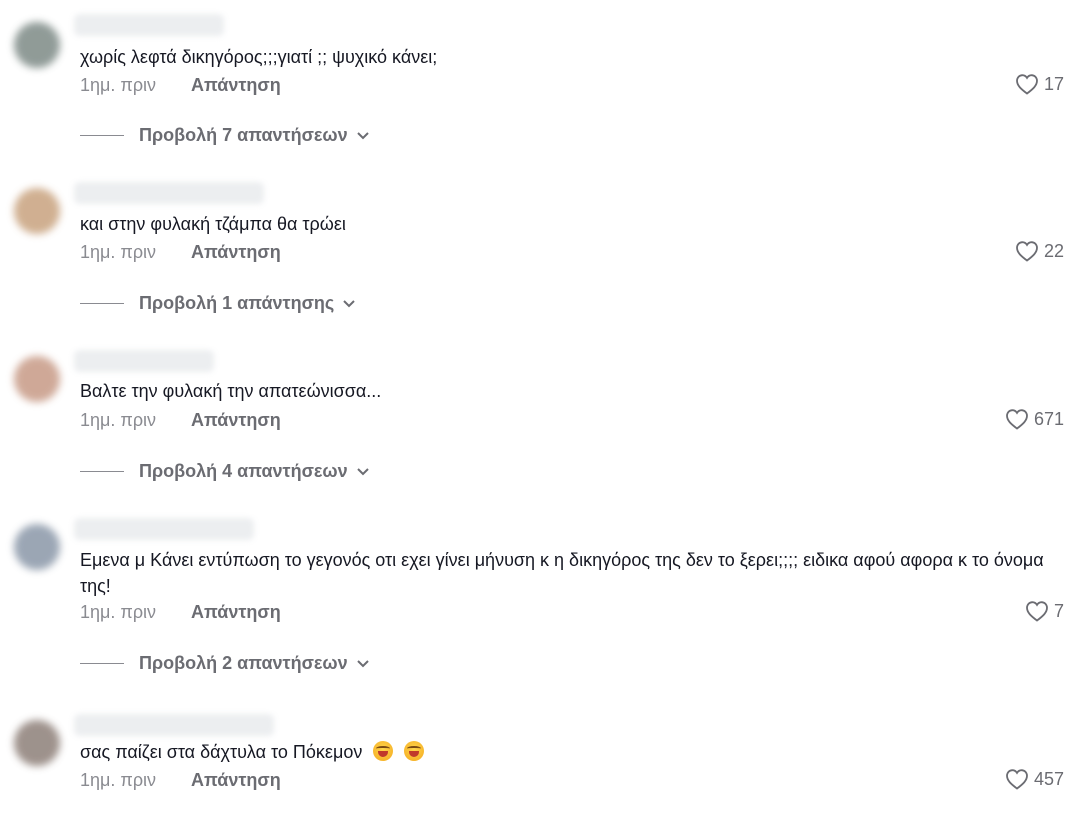 This screenshot has width=1070, height=823. I want to click on view-replies-button: Προβολή 1 απάντησης, so click(218, 303).